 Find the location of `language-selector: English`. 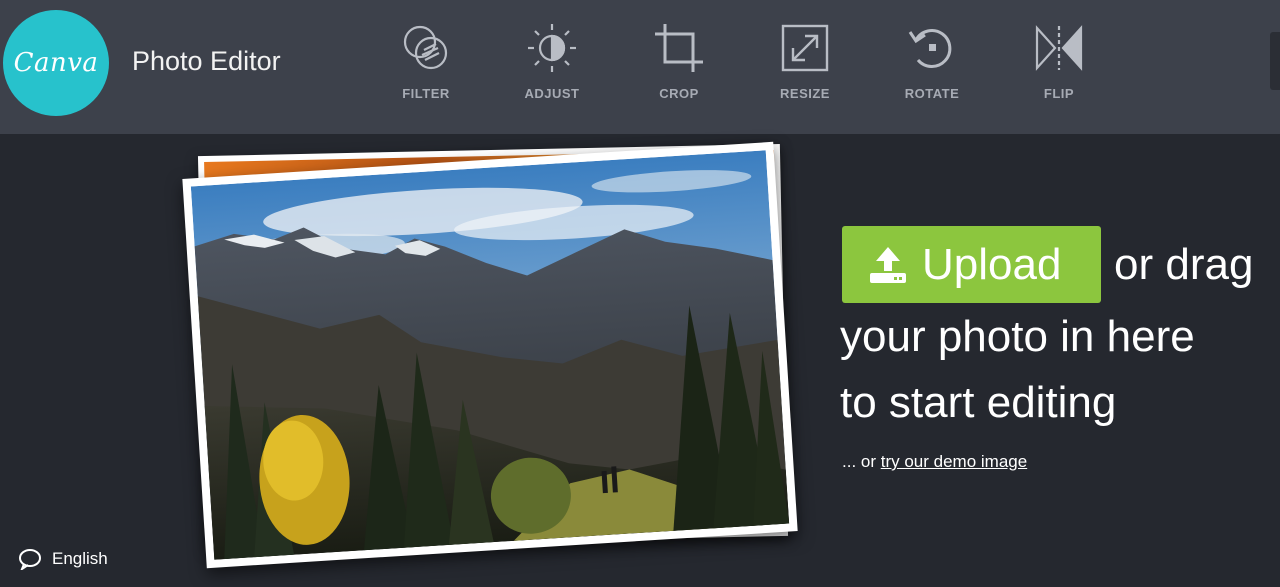

language-selector: English is located at coordinates (63, 559).